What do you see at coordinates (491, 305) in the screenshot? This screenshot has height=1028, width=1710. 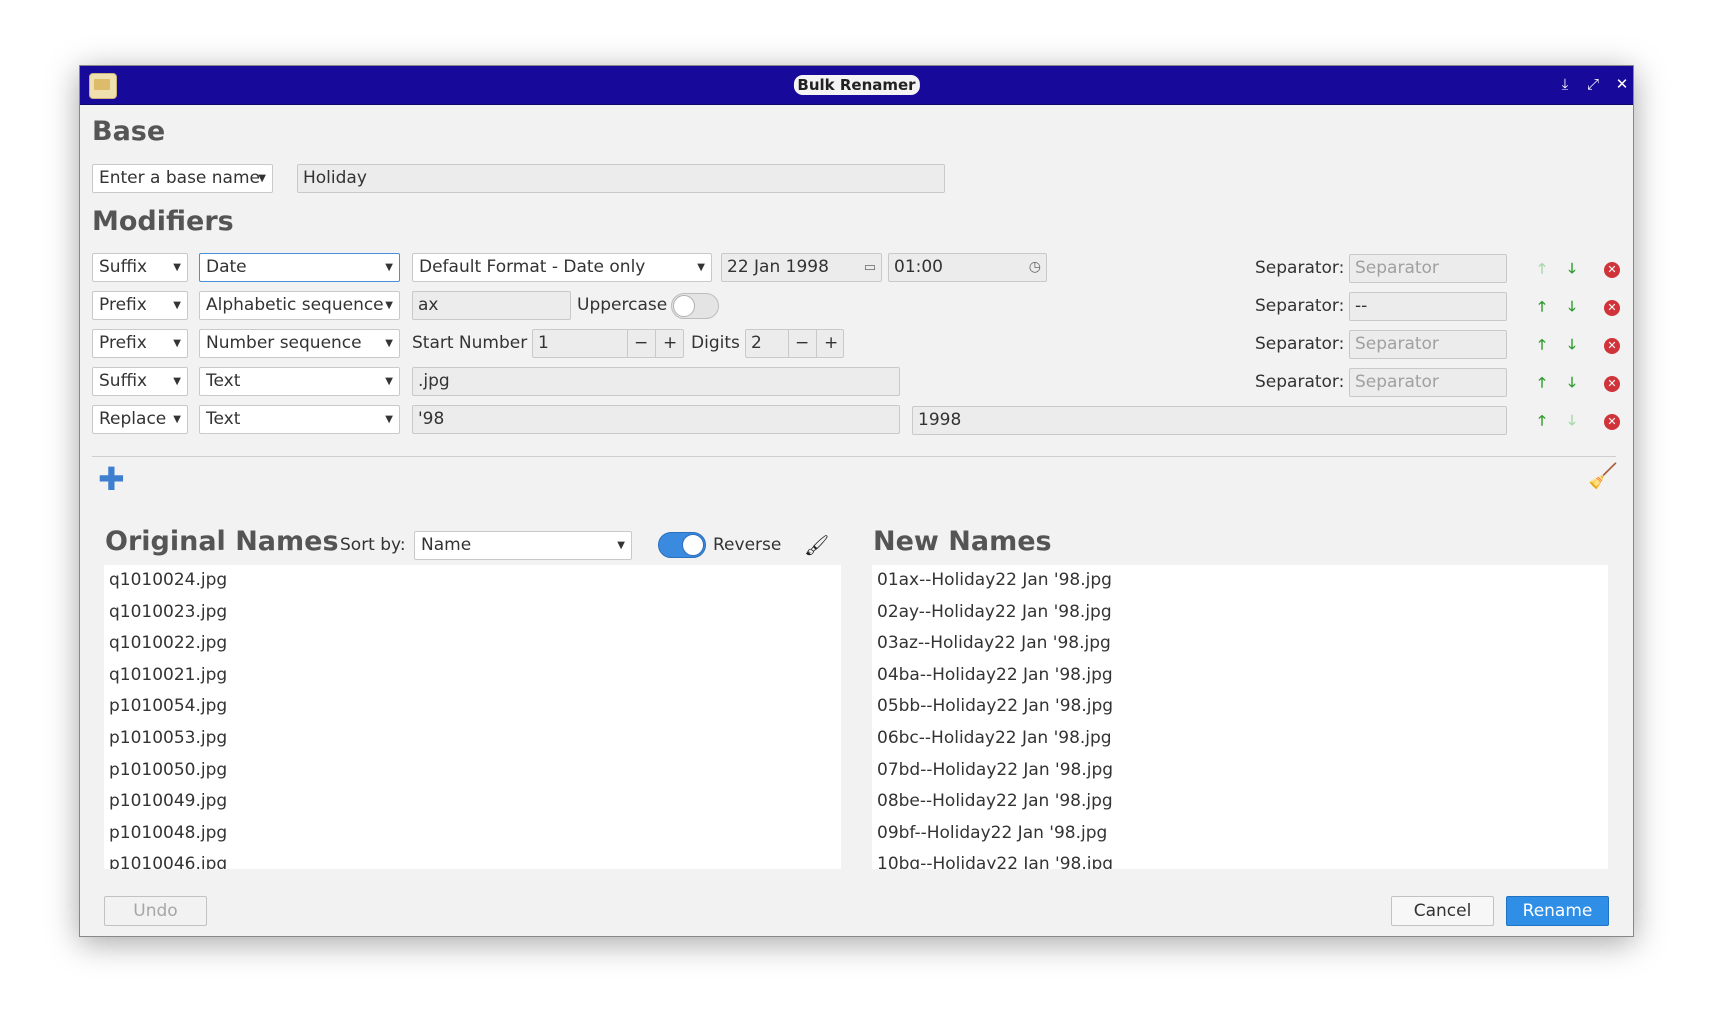 I see `alpha-start-input: ax` at bounding box center [491, 305].